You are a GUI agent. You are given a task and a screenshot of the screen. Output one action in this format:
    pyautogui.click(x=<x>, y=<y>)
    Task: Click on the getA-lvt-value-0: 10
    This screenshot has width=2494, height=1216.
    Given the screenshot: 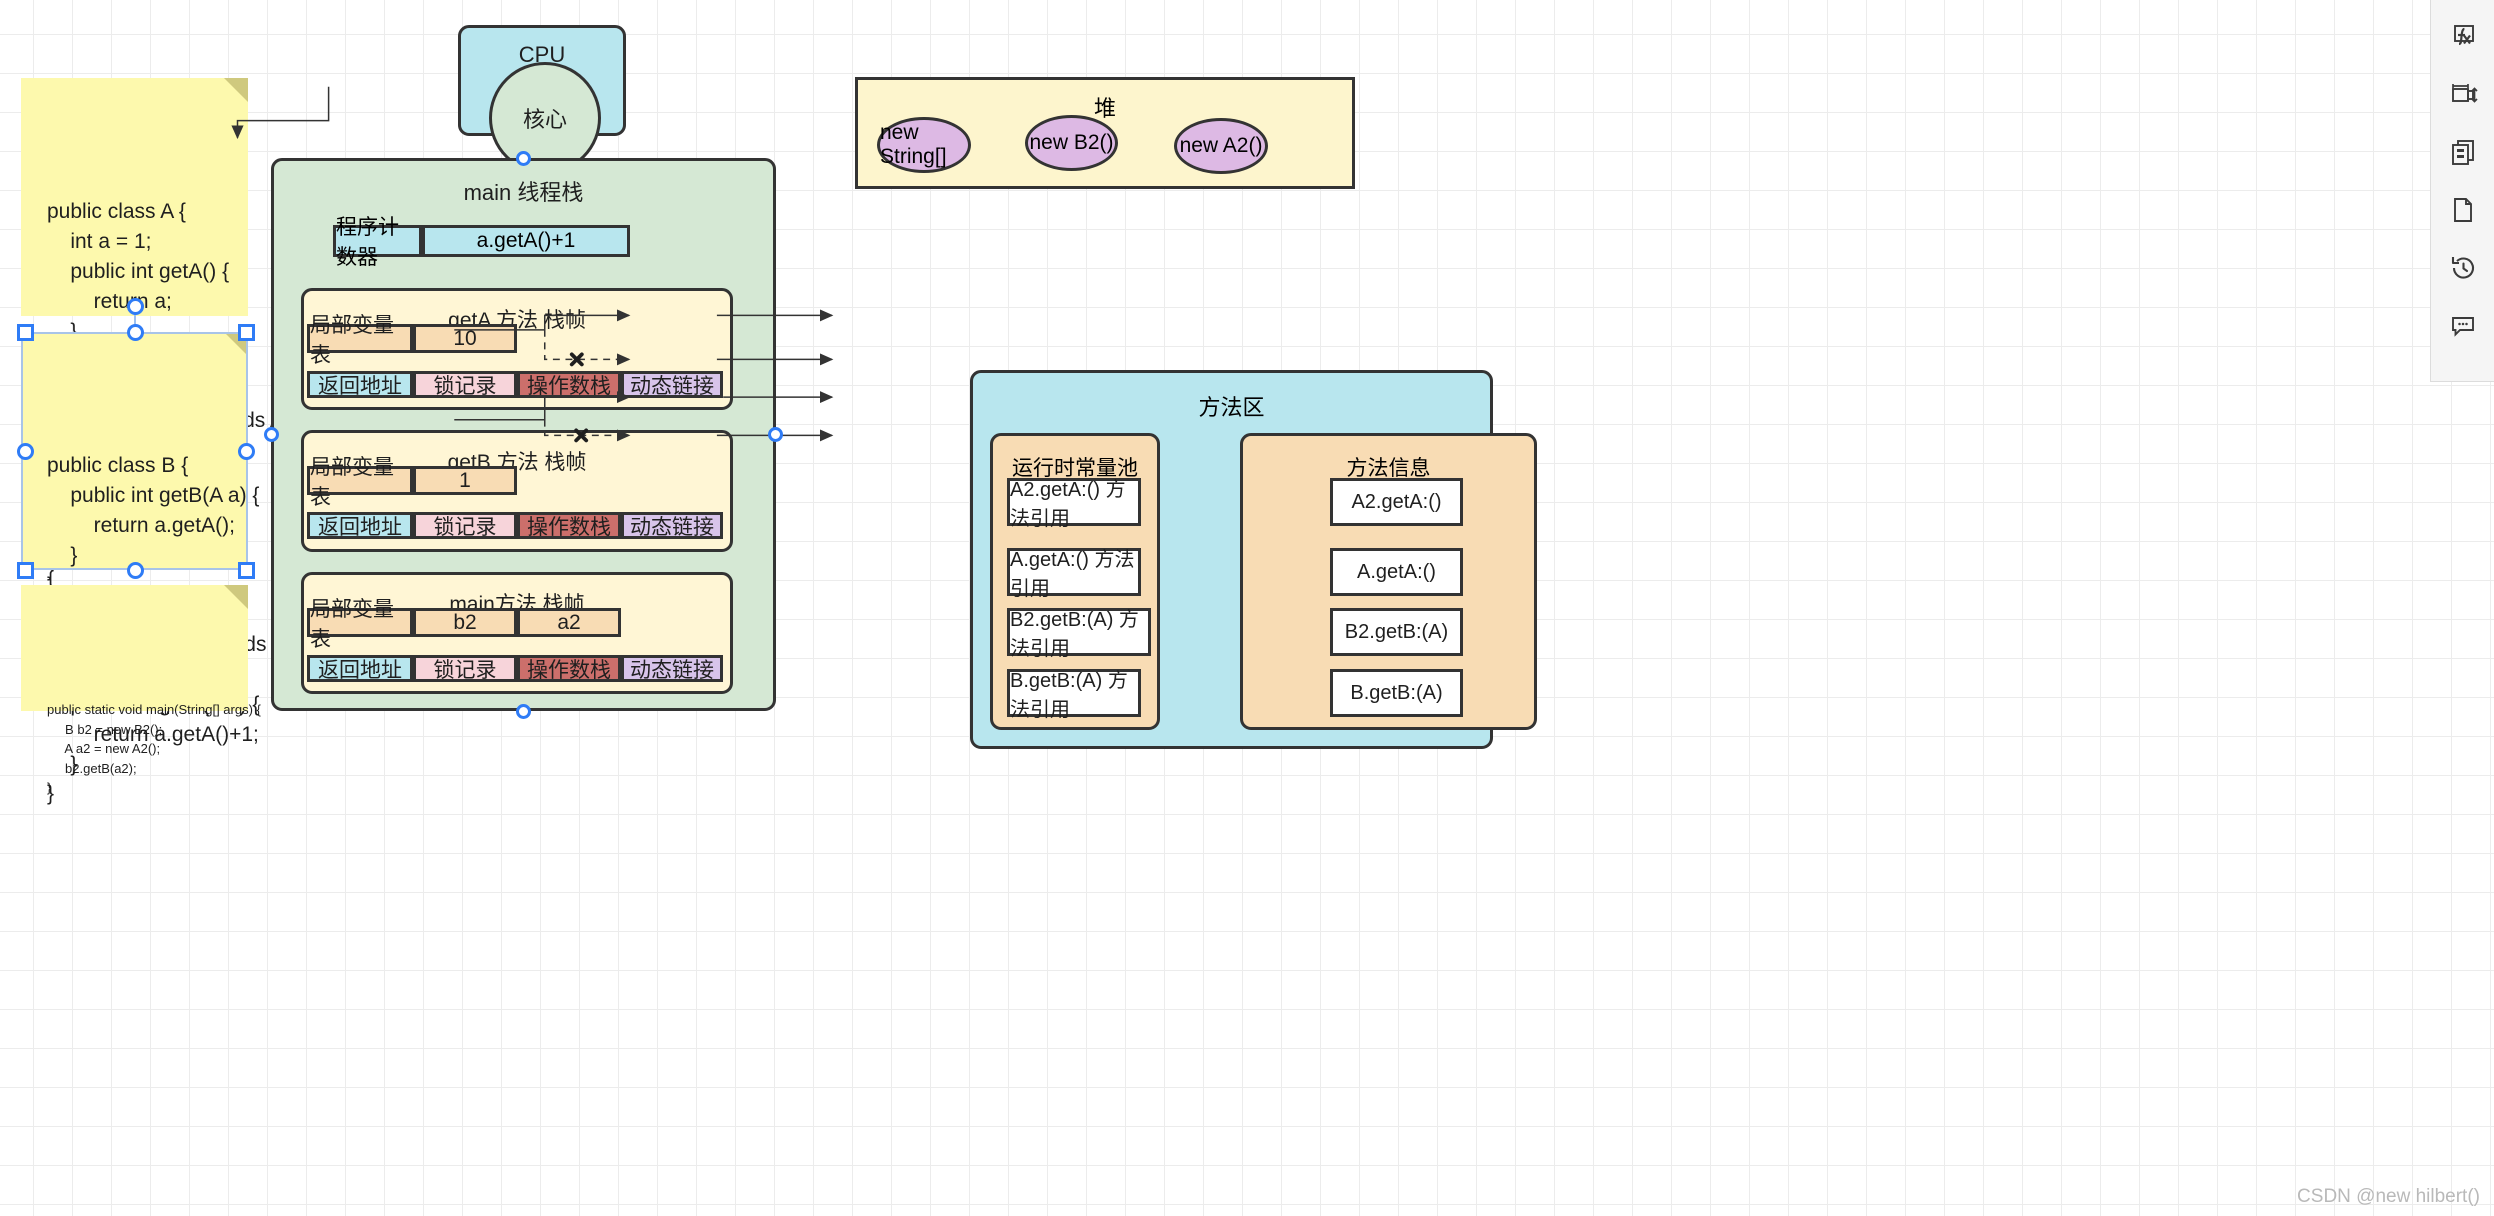 What is the action you would take?
    pyautogui.click(x=465, y=338)
    